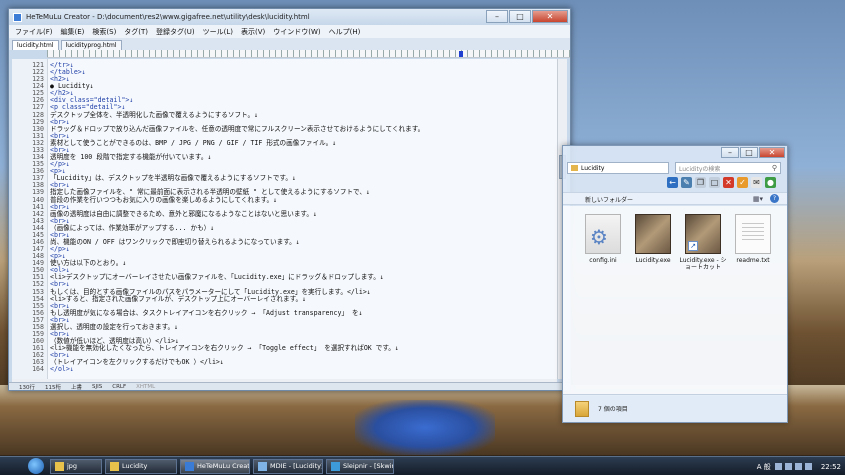  Describe the element at coordinates (772, 152) in the screenshot. I see `explorer-close-button: ✕` at that location.